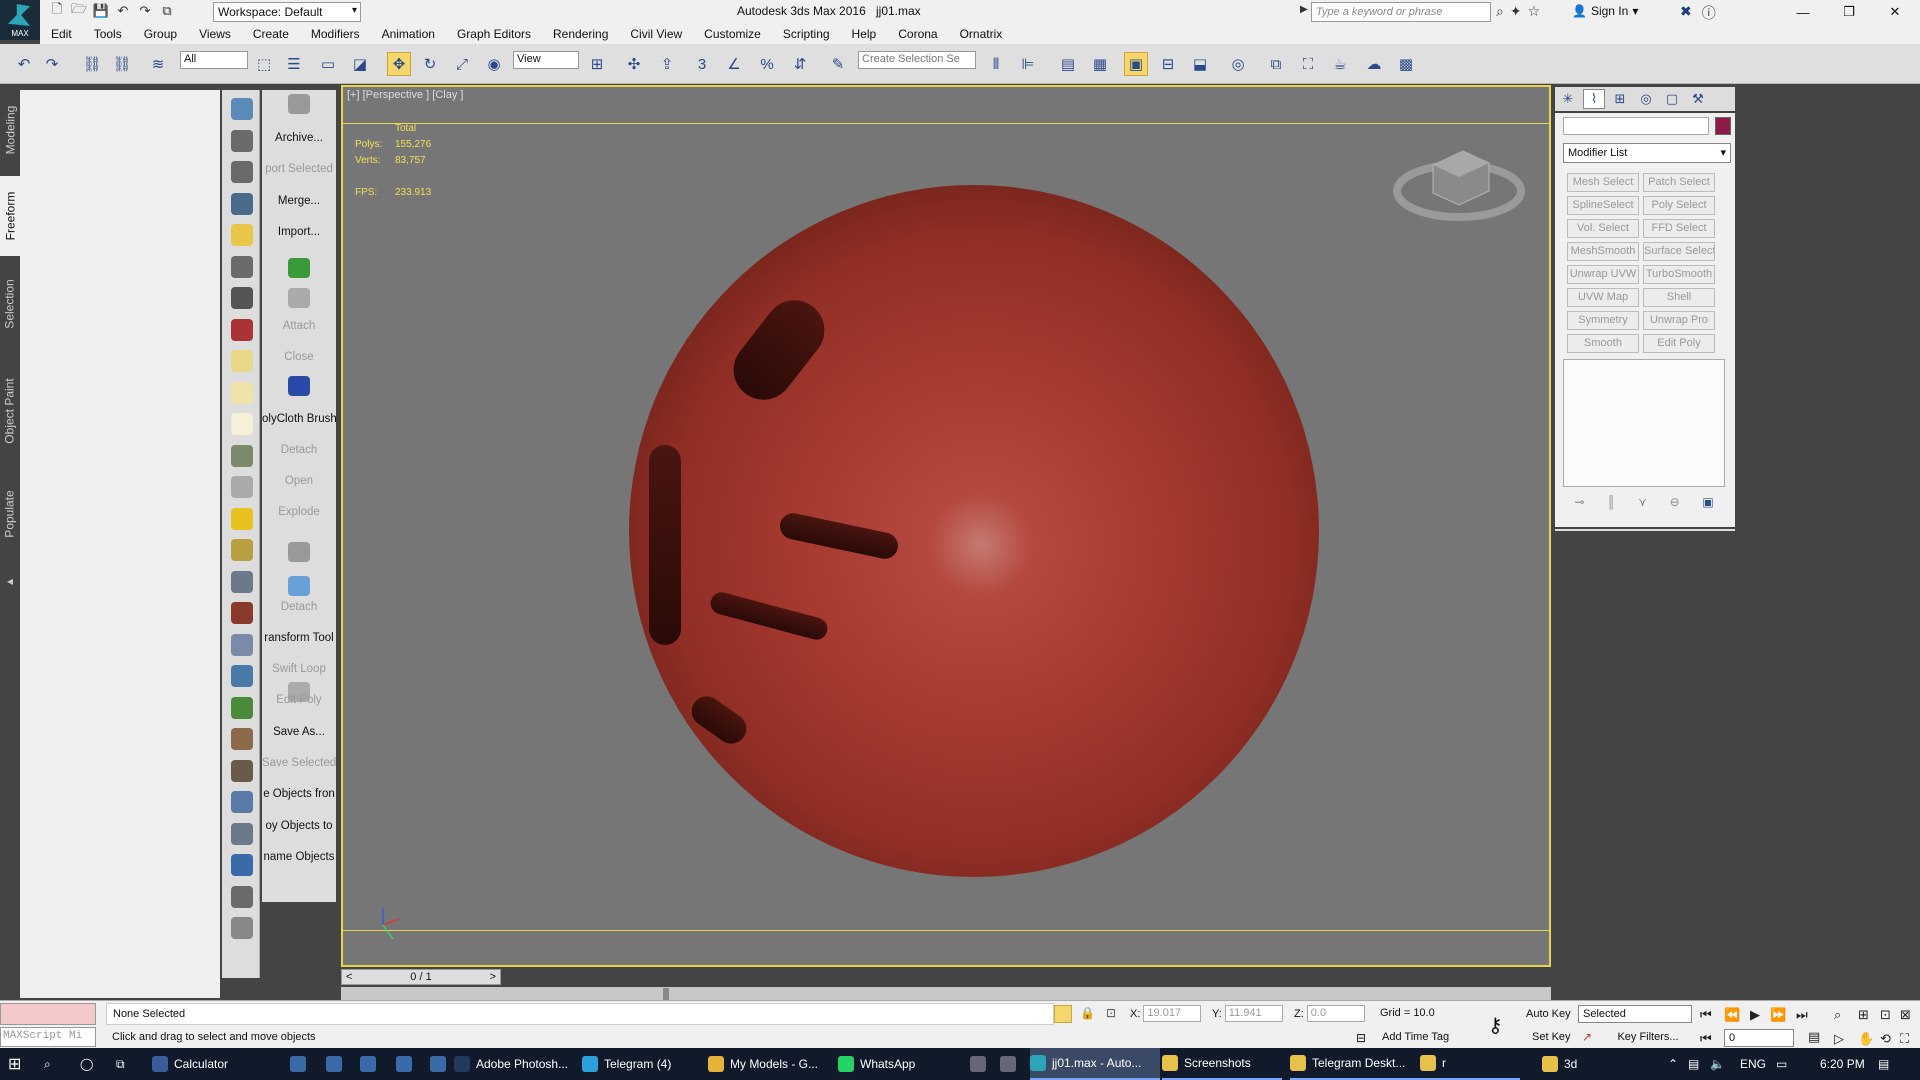  What do you see at coordinates (1238, 64) in the screenshot?
I see `render-setup-icon: ◎` at bounding box center [1238, 64].